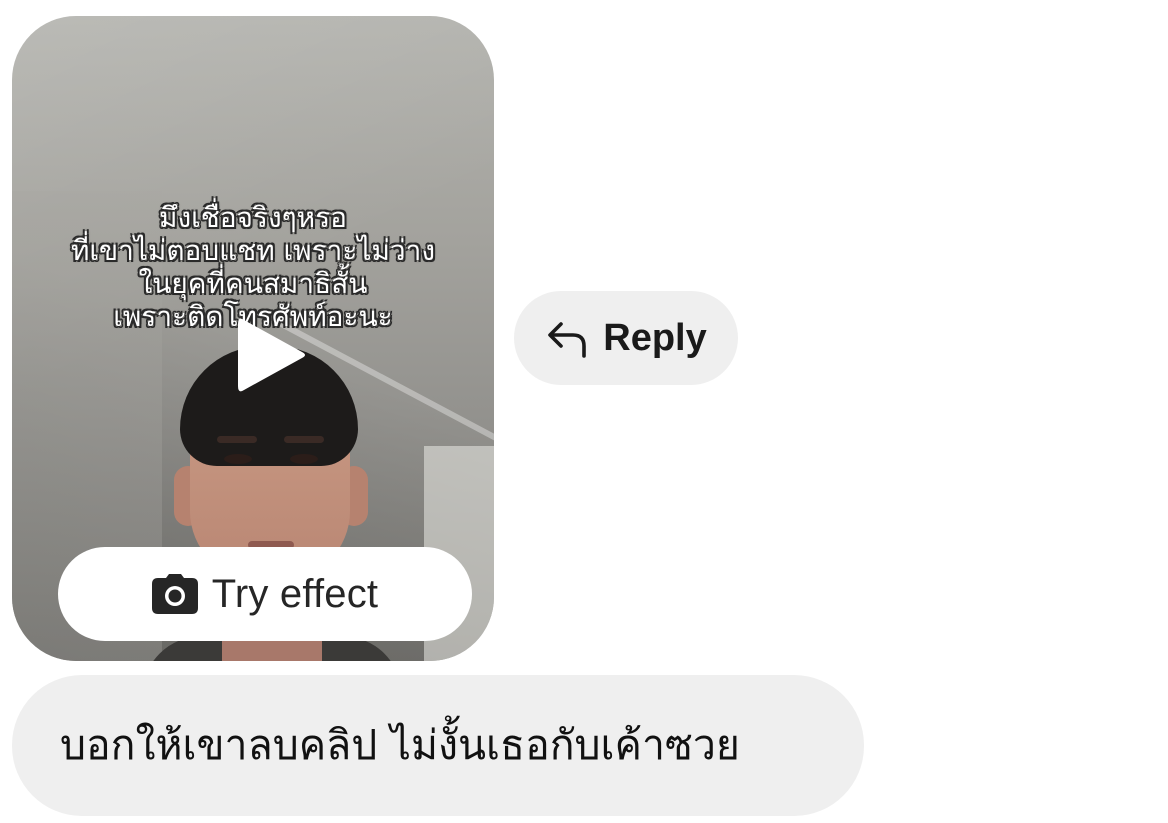  Describe the element at coordinates (295, 593) in the screenshot. I see `try-effect-label: Try effect` at that location.